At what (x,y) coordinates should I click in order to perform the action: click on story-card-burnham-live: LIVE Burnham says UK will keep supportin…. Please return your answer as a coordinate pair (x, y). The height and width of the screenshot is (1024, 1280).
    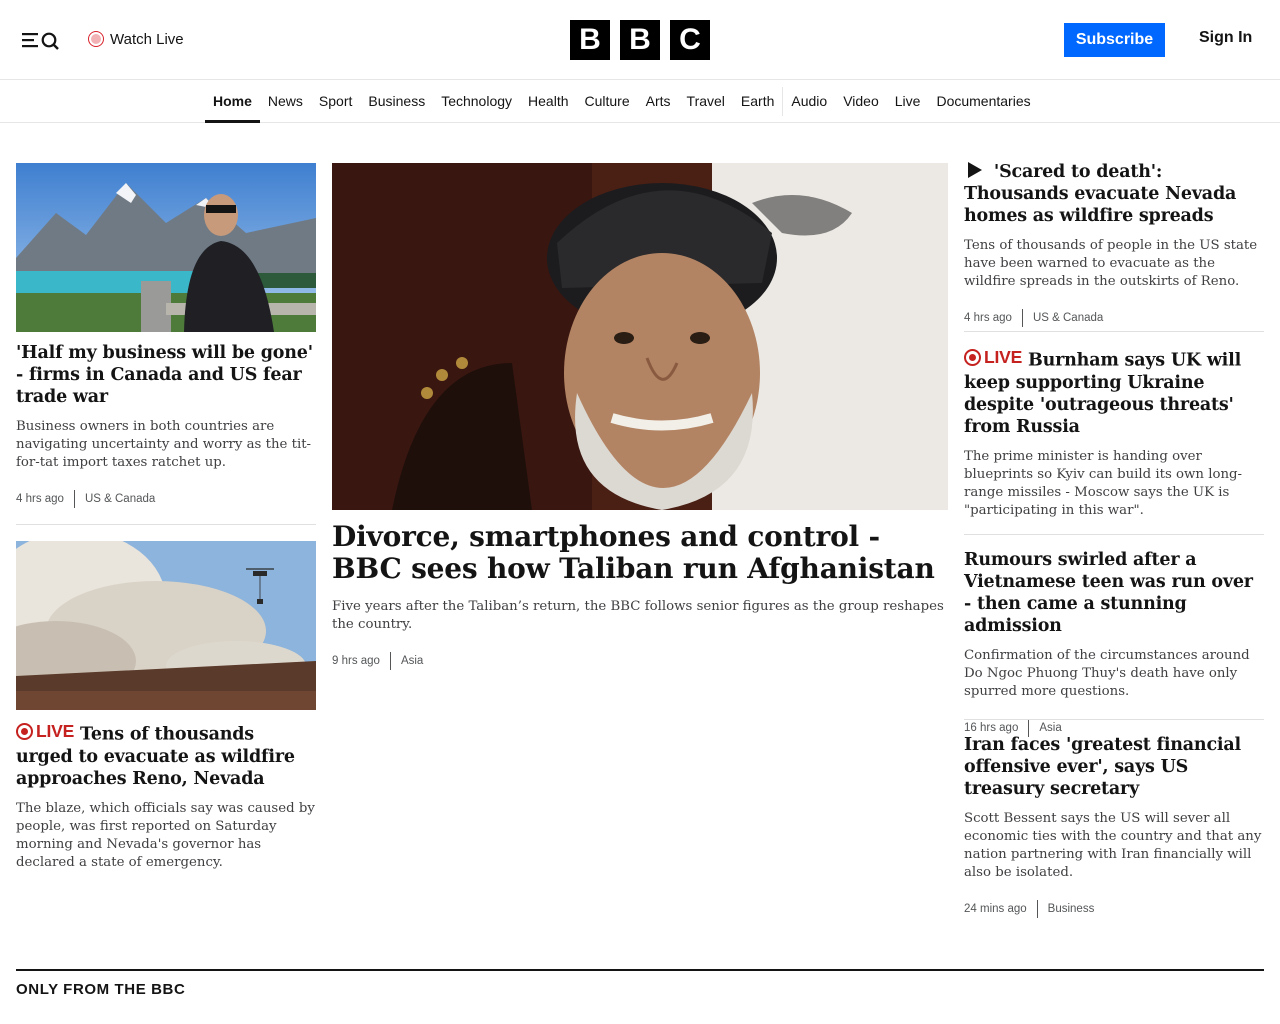
    Looking at the image, I should click on (1114, 433).